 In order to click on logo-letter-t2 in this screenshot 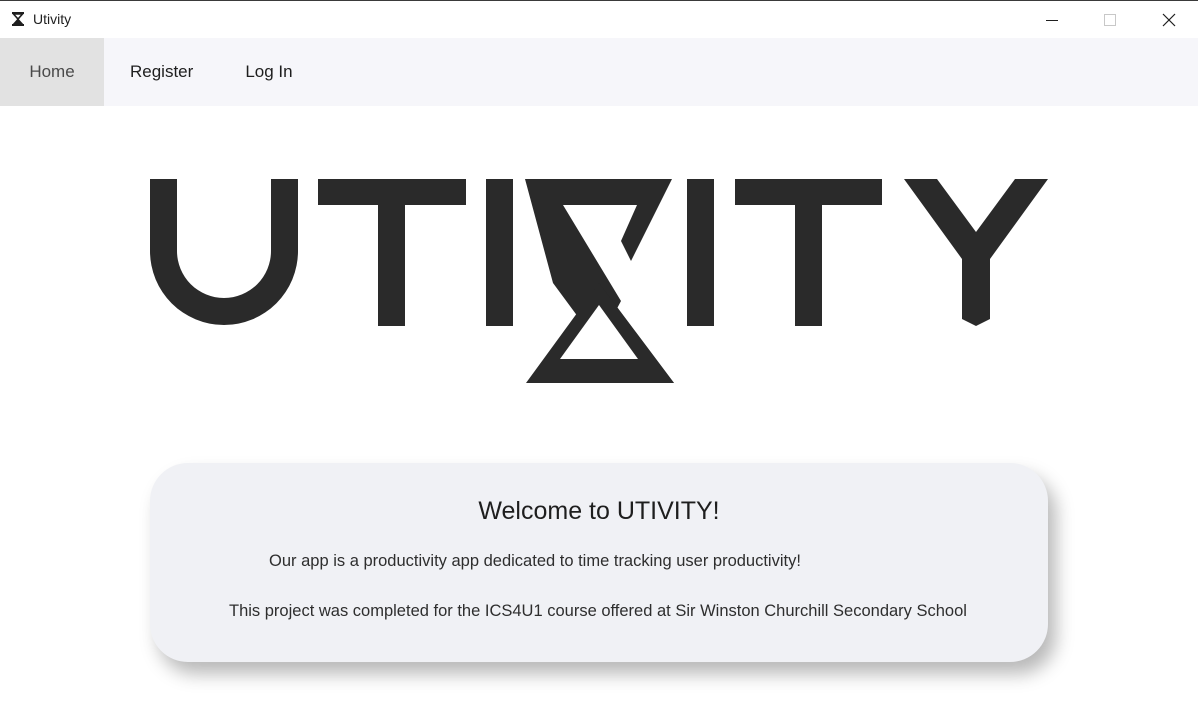, I will do `click(808, 252)`.